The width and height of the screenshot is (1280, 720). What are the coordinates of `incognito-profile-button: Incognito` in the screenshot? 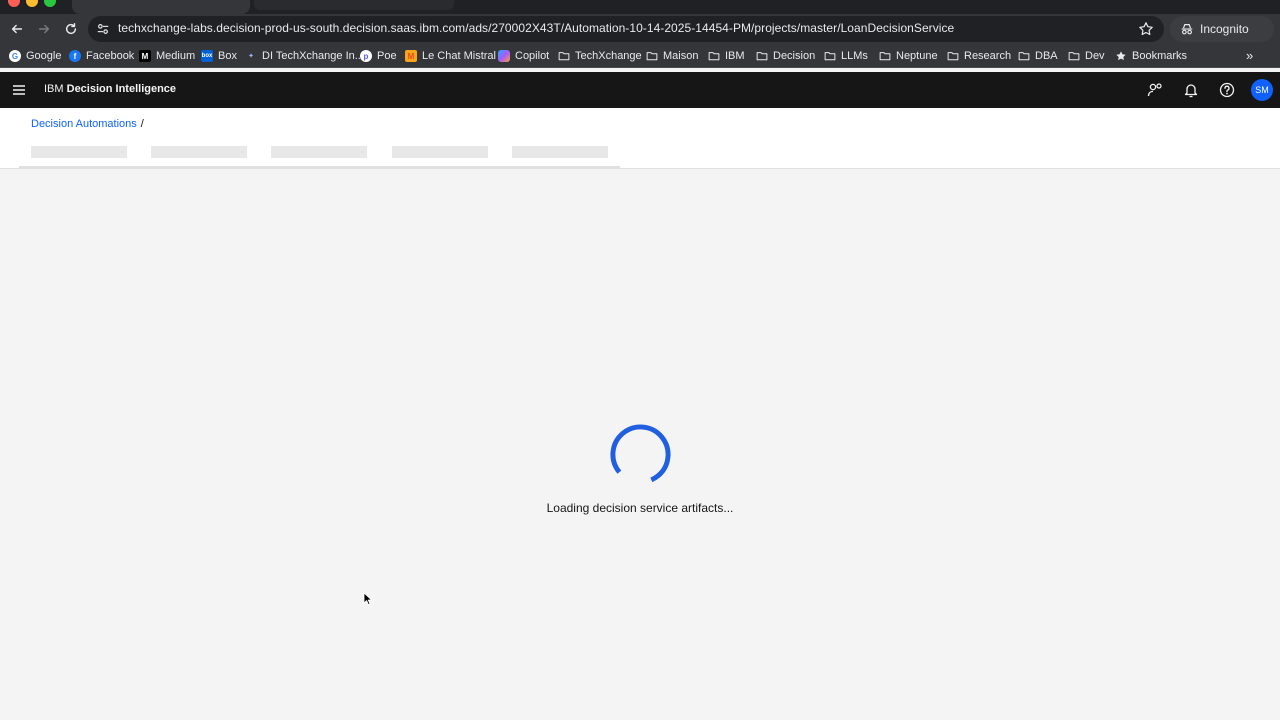 It's located at (1222, 29).